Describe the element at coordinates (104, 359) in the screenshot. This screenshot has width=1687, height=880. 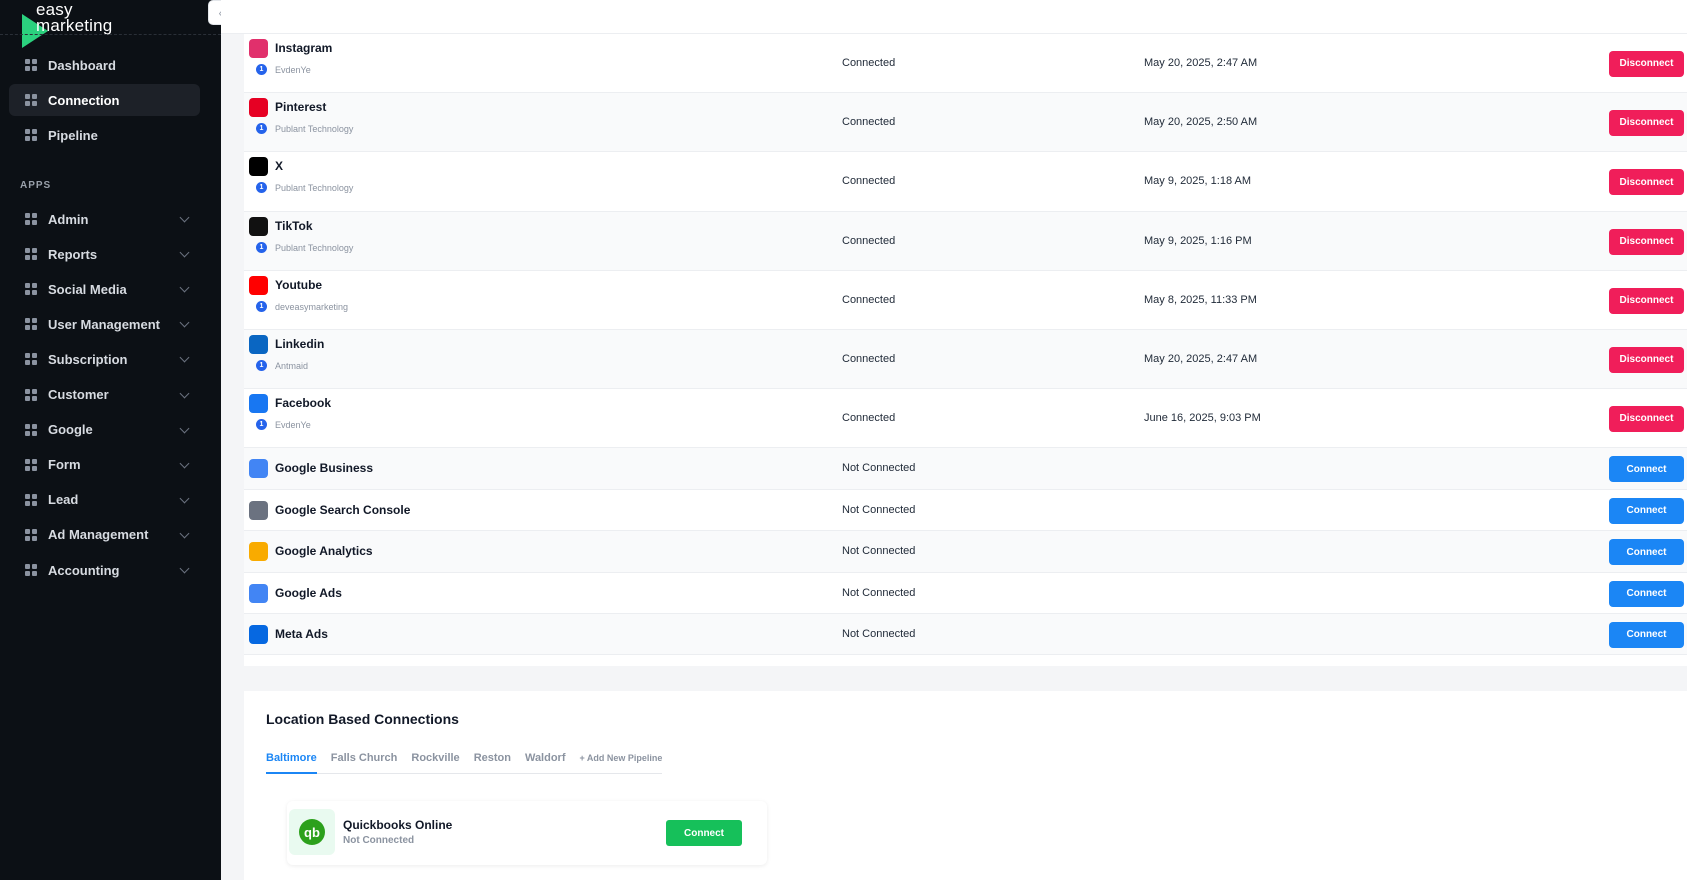
I see `sidebar-item-subscription: Subscription` at that location.